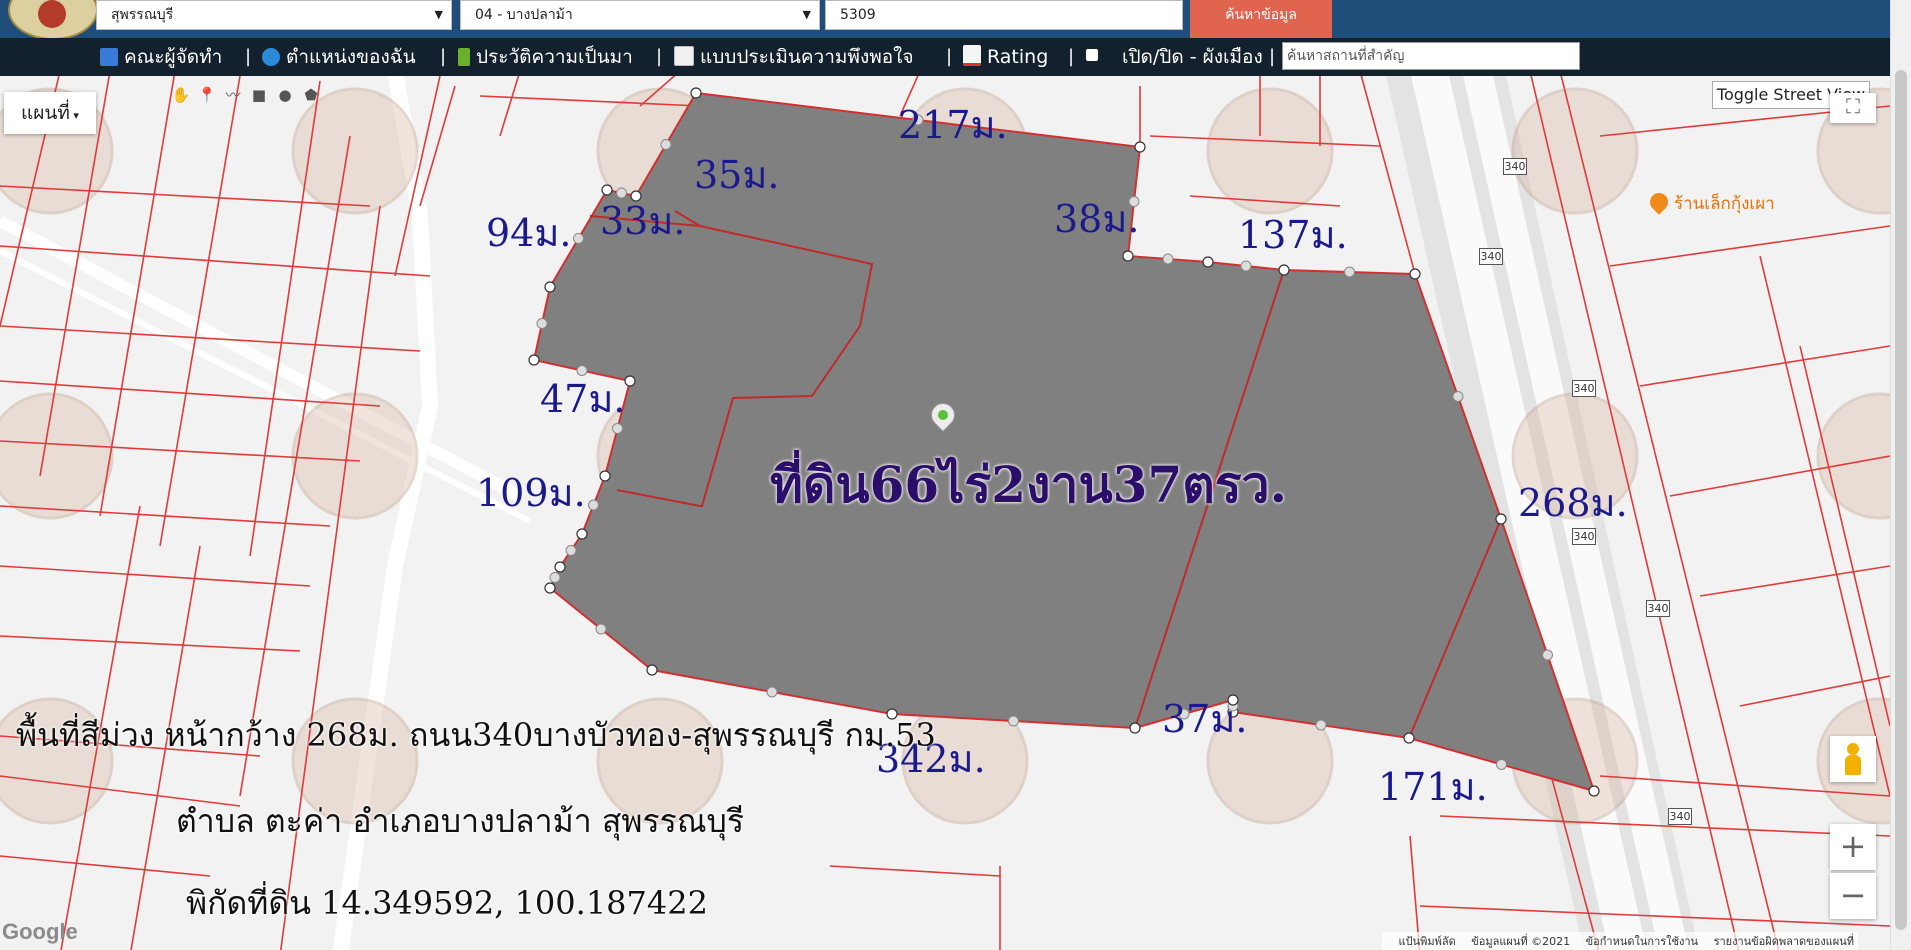  Describe the element at coordinates (74, 115) in the screenshot. I see `caret-down-icon: ▾` at that location.